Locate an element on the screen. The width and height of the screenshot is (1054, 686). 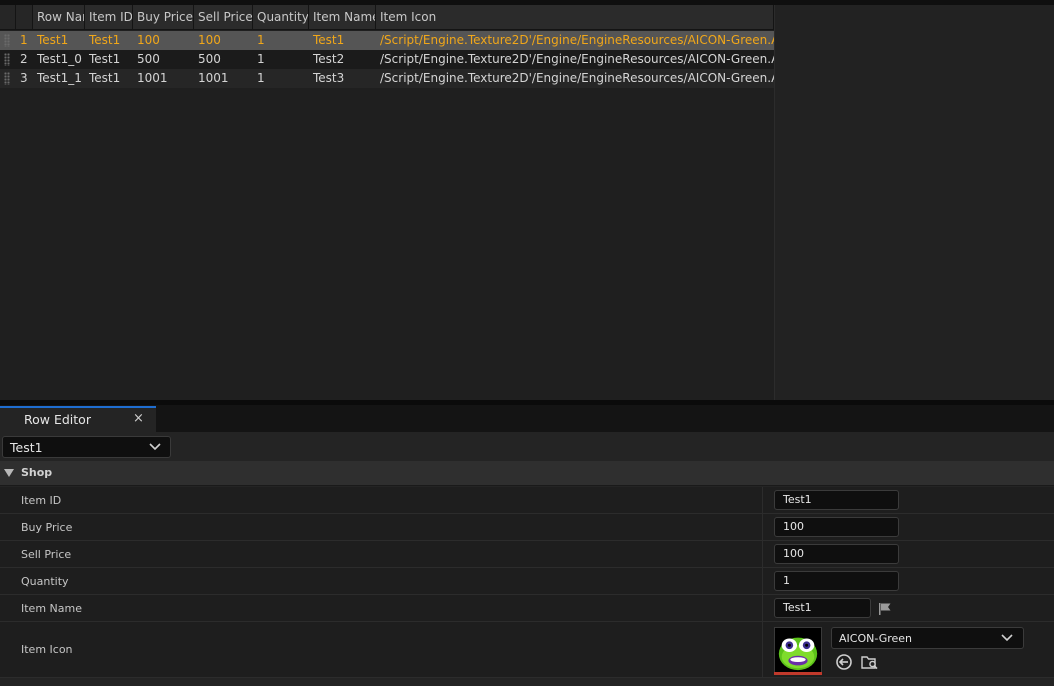
localization-flag-icon is located at coordinates (885, 609).